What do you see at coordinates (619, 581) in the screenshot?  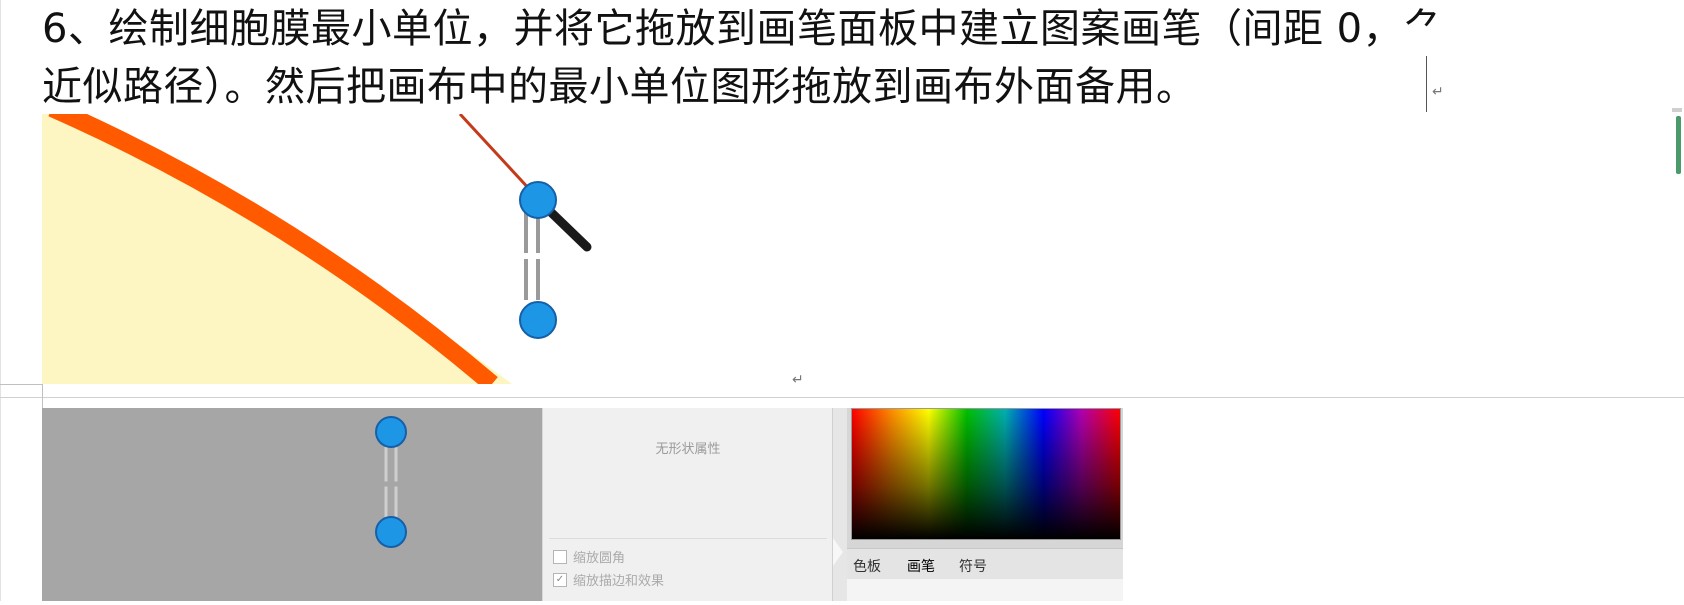 I see `scale-strokes-label: 缩放描边和效果` at bounding box center [619, 581].